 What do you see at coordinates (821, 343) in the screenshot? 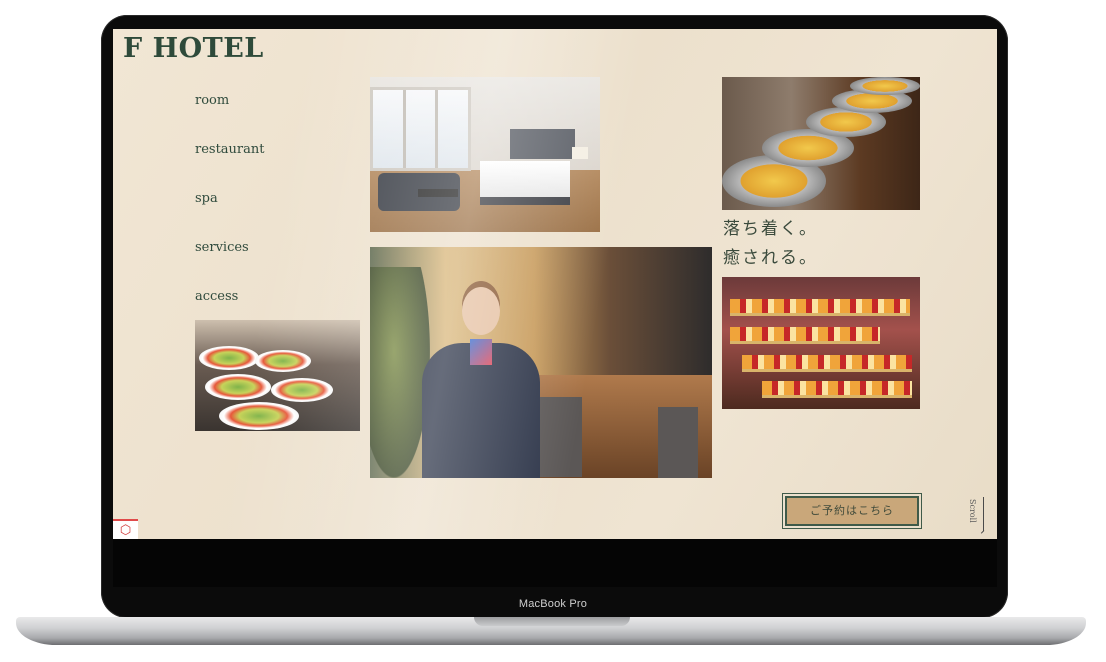
I see `dessert-photo` at bounding box center [821, 343].